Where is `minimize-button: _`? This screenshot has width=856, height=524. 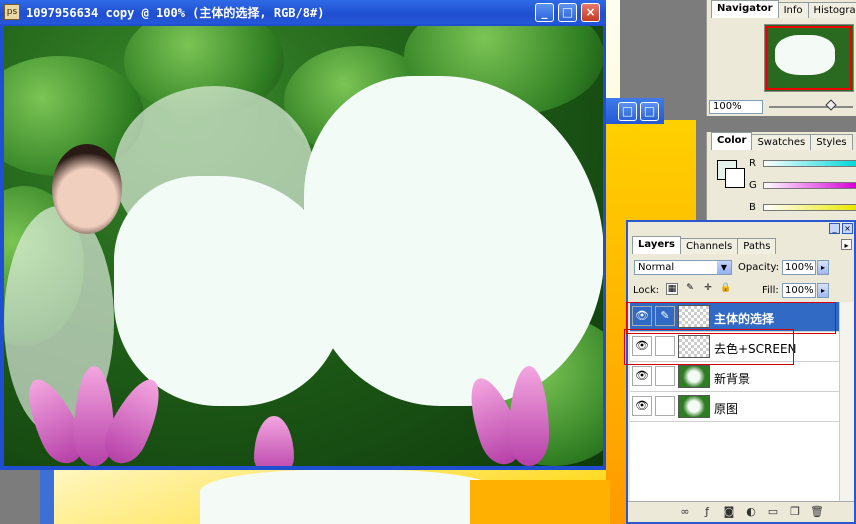
minimize-button: _ is located at coordinates (544, 12).